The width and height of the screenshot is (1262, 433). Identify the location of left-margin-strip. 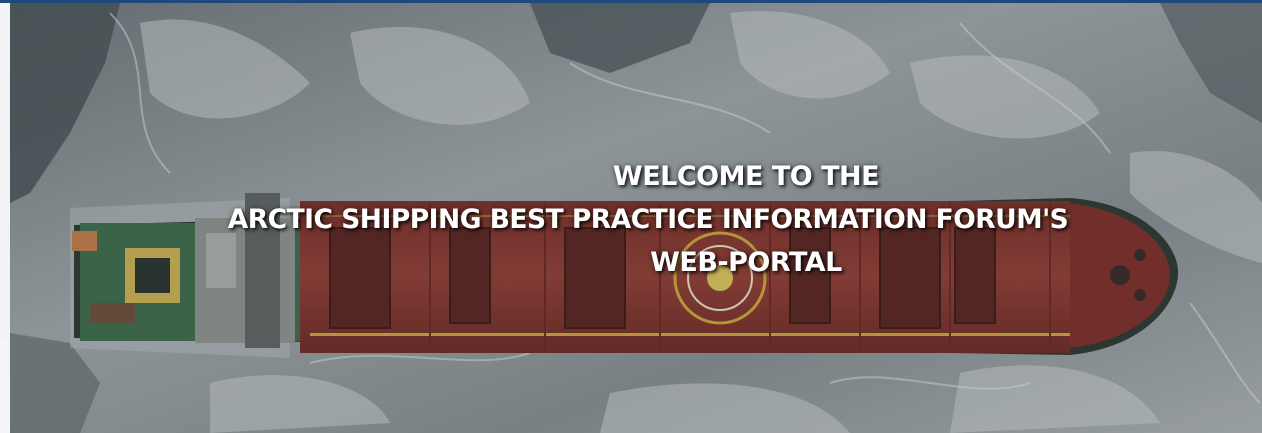
(5, 386).